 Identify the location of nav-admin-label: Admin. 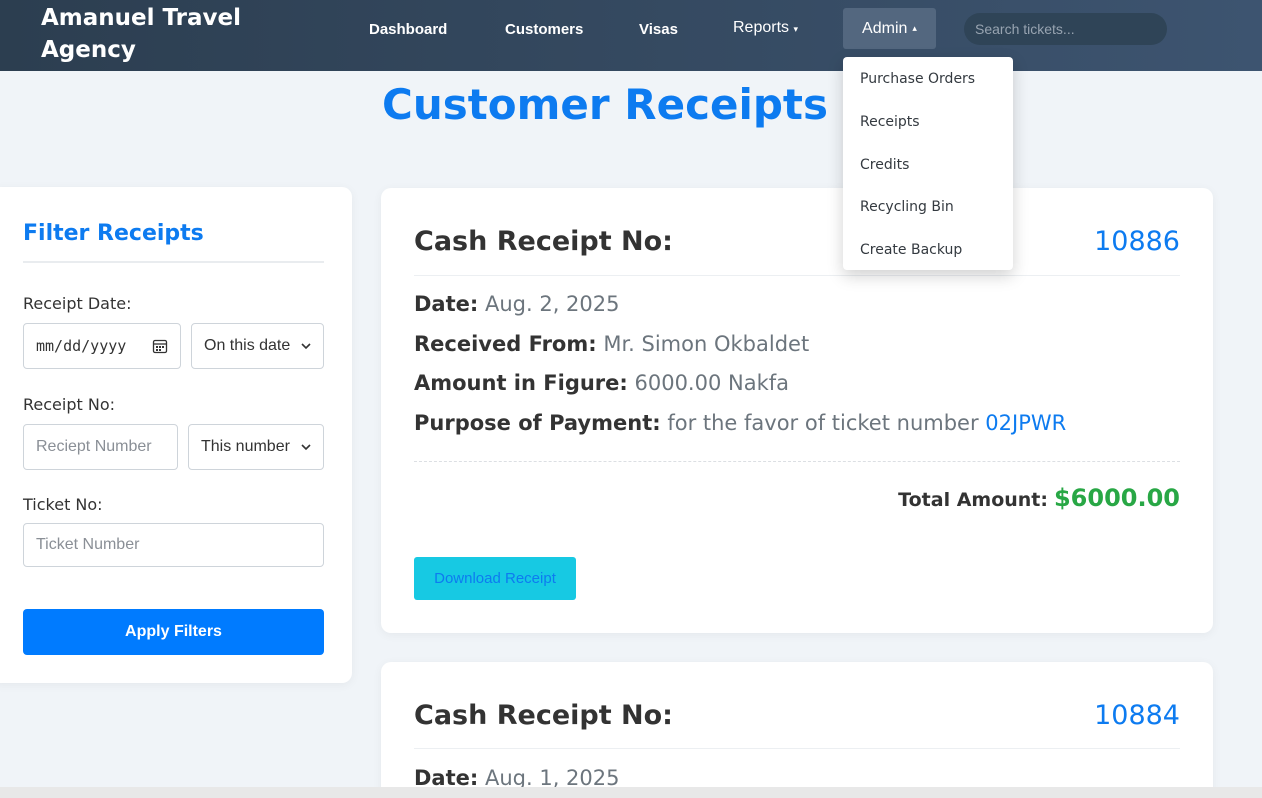
(885, 28).